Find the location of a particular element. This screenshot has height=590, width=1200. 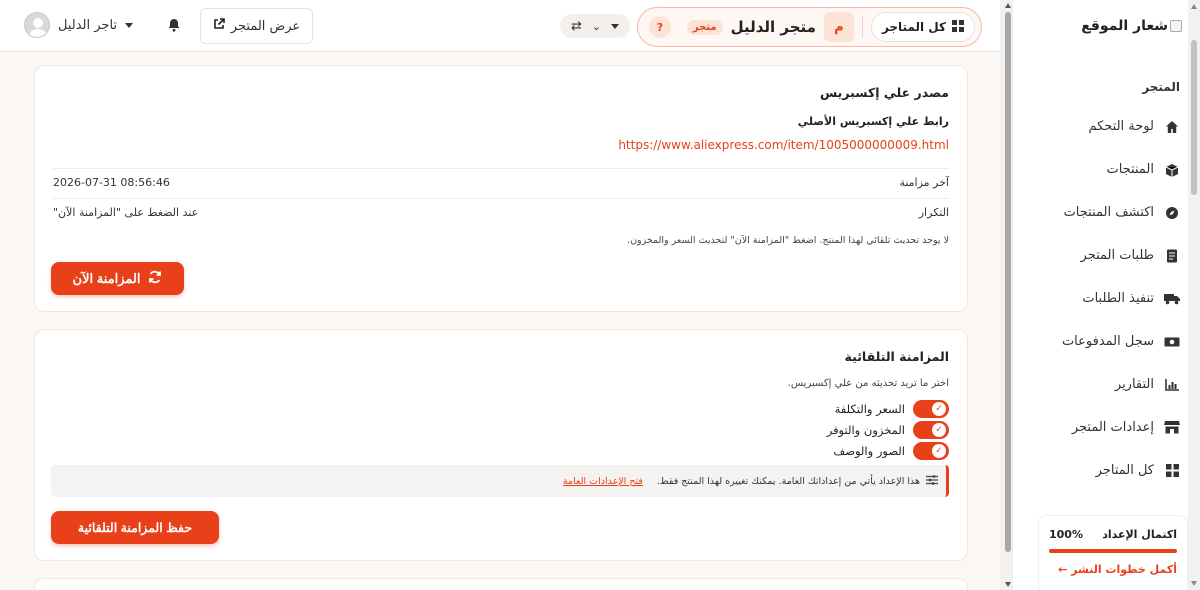

sidebar-item-payments: سجل المدفوعات is located at coordinates (1115, 341).